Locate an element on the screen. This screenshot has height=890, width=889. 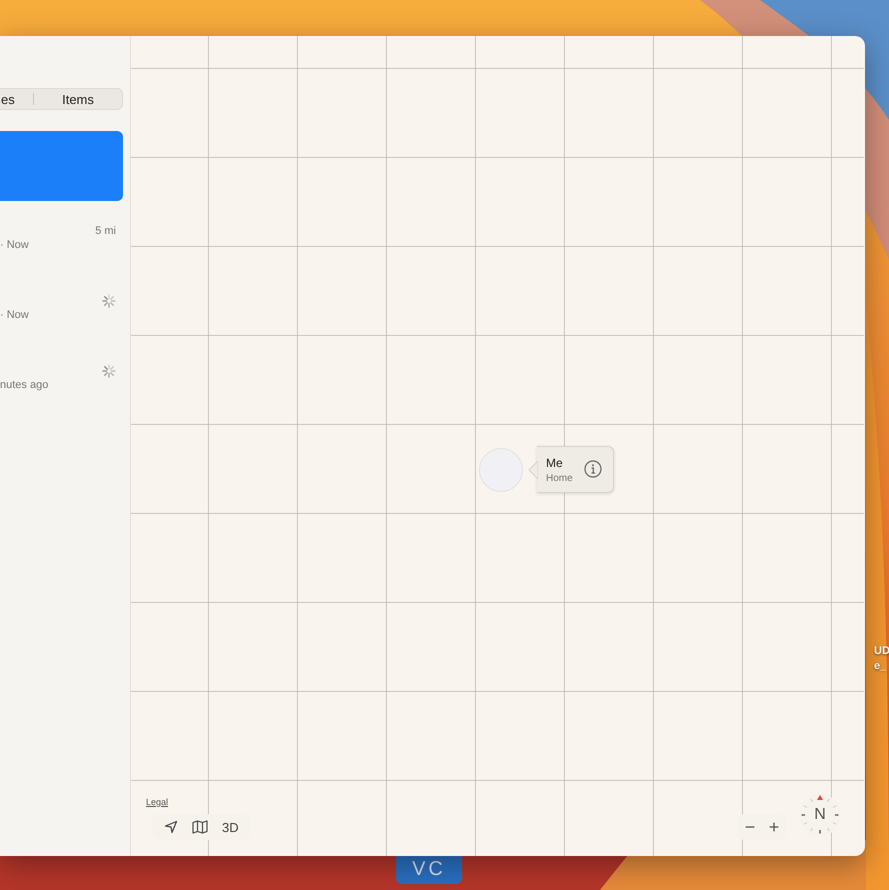
legal-link: Legal is located at coordinates (157, 802).